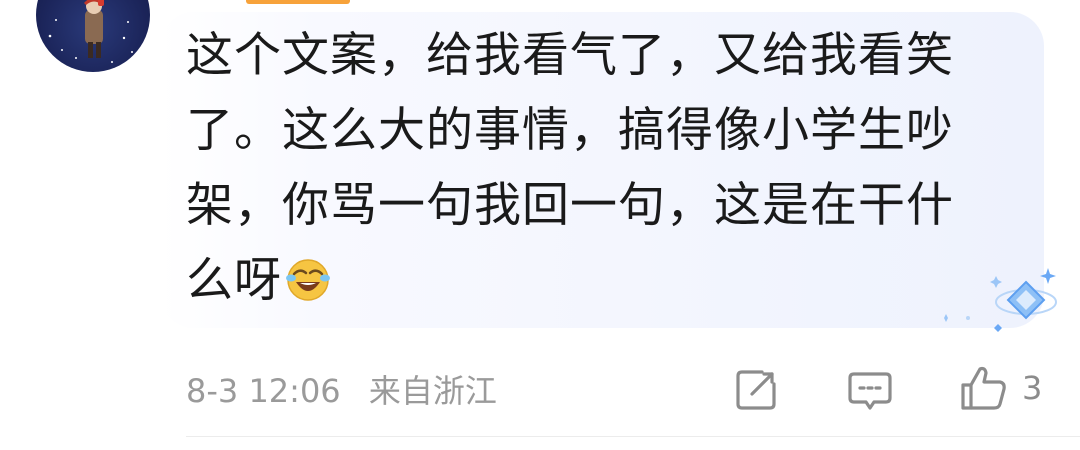 The height and width of the screenshot is (450, 1080). What do you see at coordinates (90, 31) in the screenshot?
I see `avatar-illustration` at bounding box center [90, 31].